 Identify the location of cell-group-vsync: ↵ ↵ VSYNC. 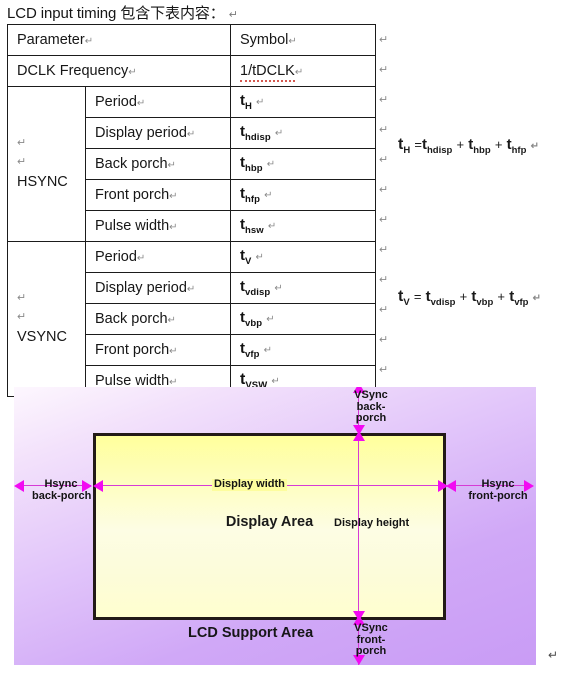
(46, 319).